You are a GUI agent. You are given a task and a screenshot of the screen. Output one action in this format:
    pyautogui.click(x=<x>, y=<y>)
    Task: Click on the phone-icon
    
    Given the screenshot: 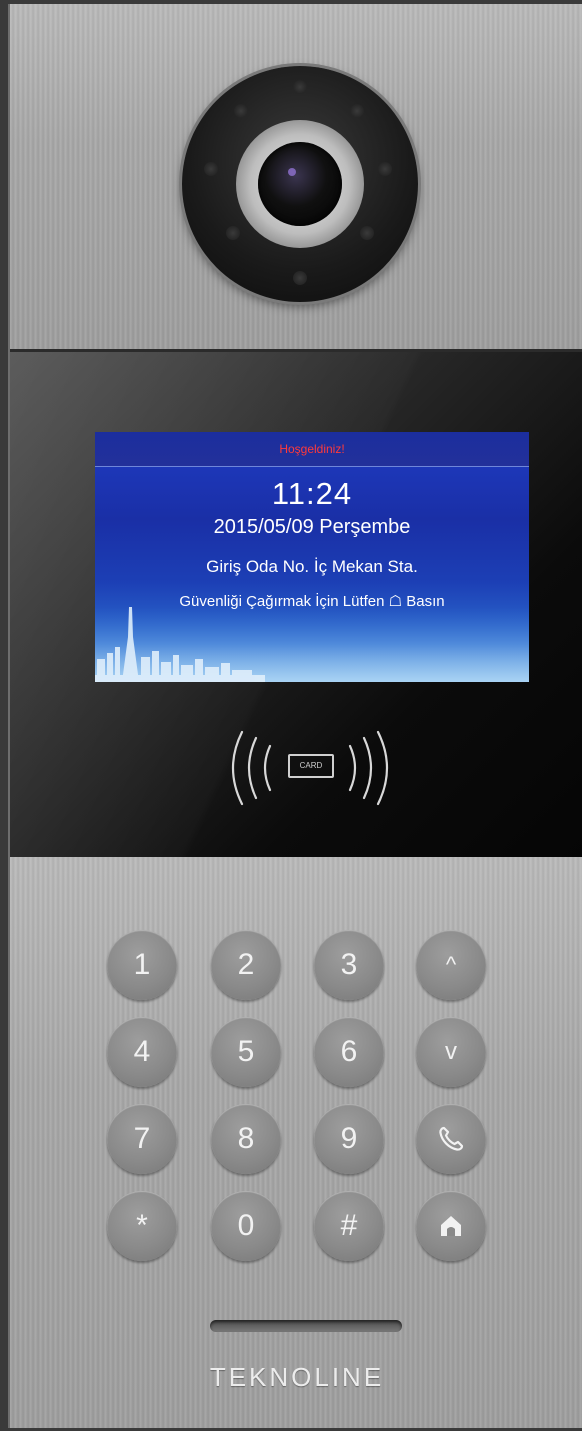 What is the action you would take?
    pyautogui.click(x=451, y=1138)
    